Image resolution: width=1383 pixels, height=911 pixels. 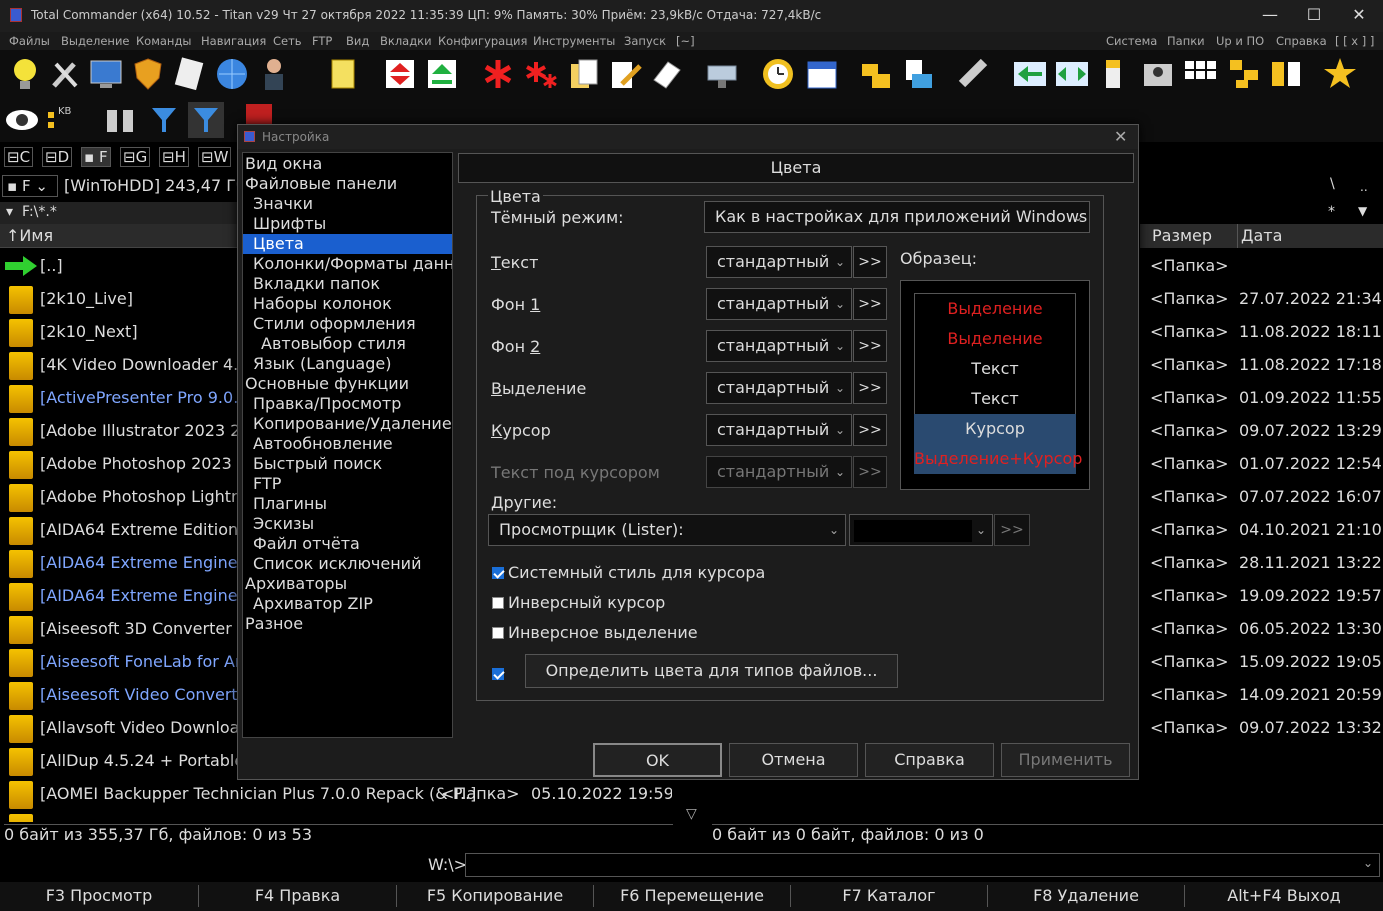 I want to click on tree-item: Наборы колонок, so click(x=347, y=304).